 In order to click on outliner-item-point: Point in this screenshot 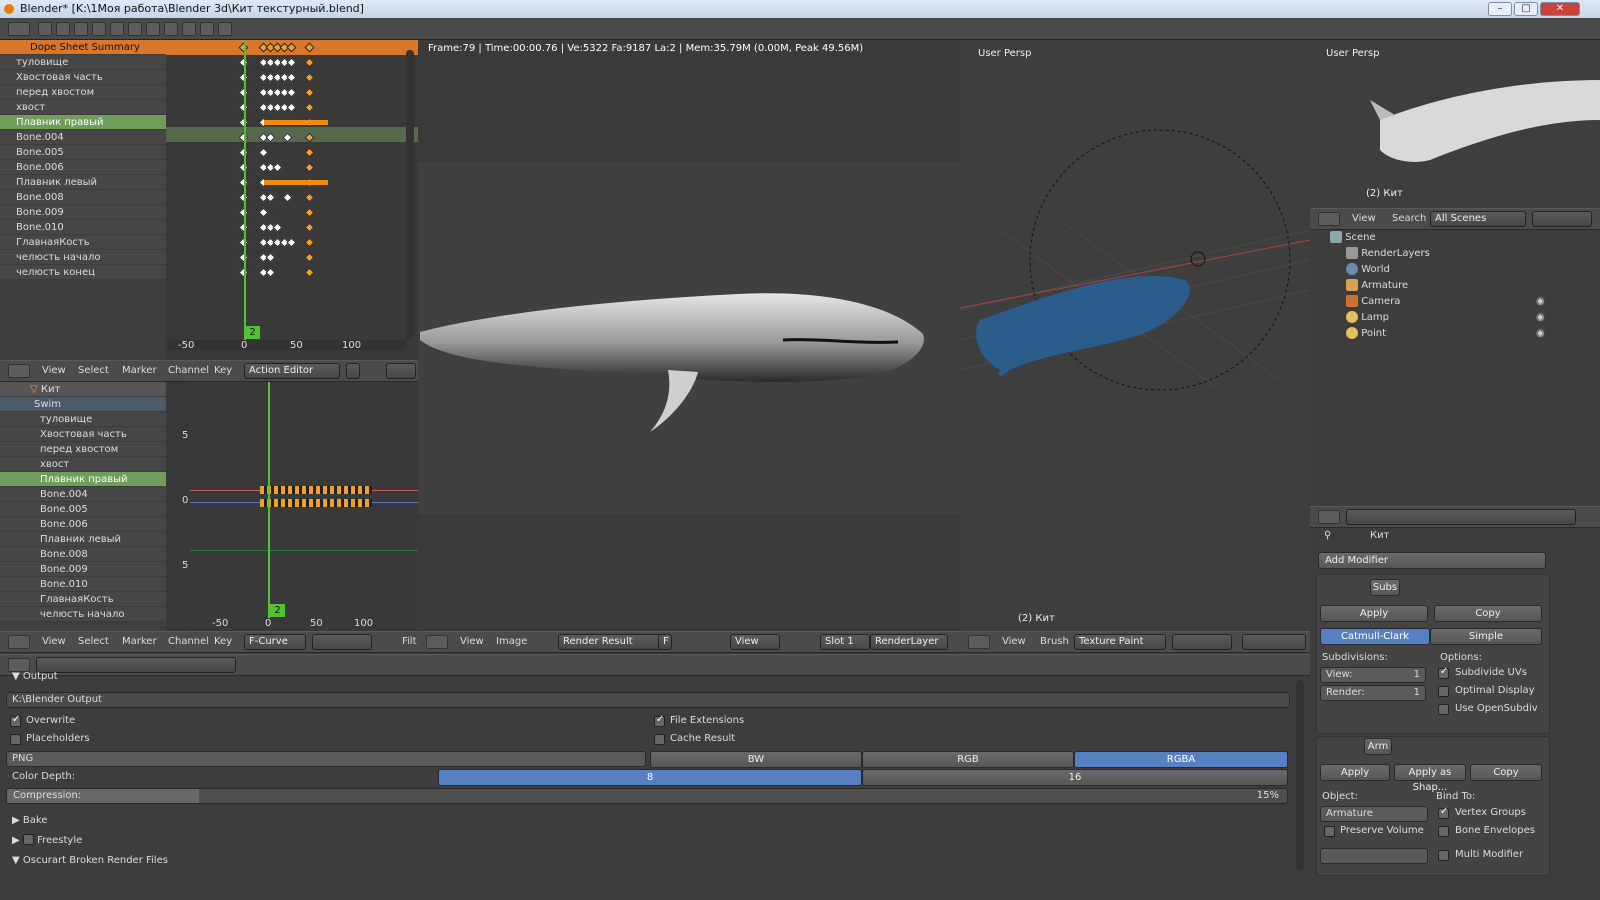, I will do `click(1366, 334)`.